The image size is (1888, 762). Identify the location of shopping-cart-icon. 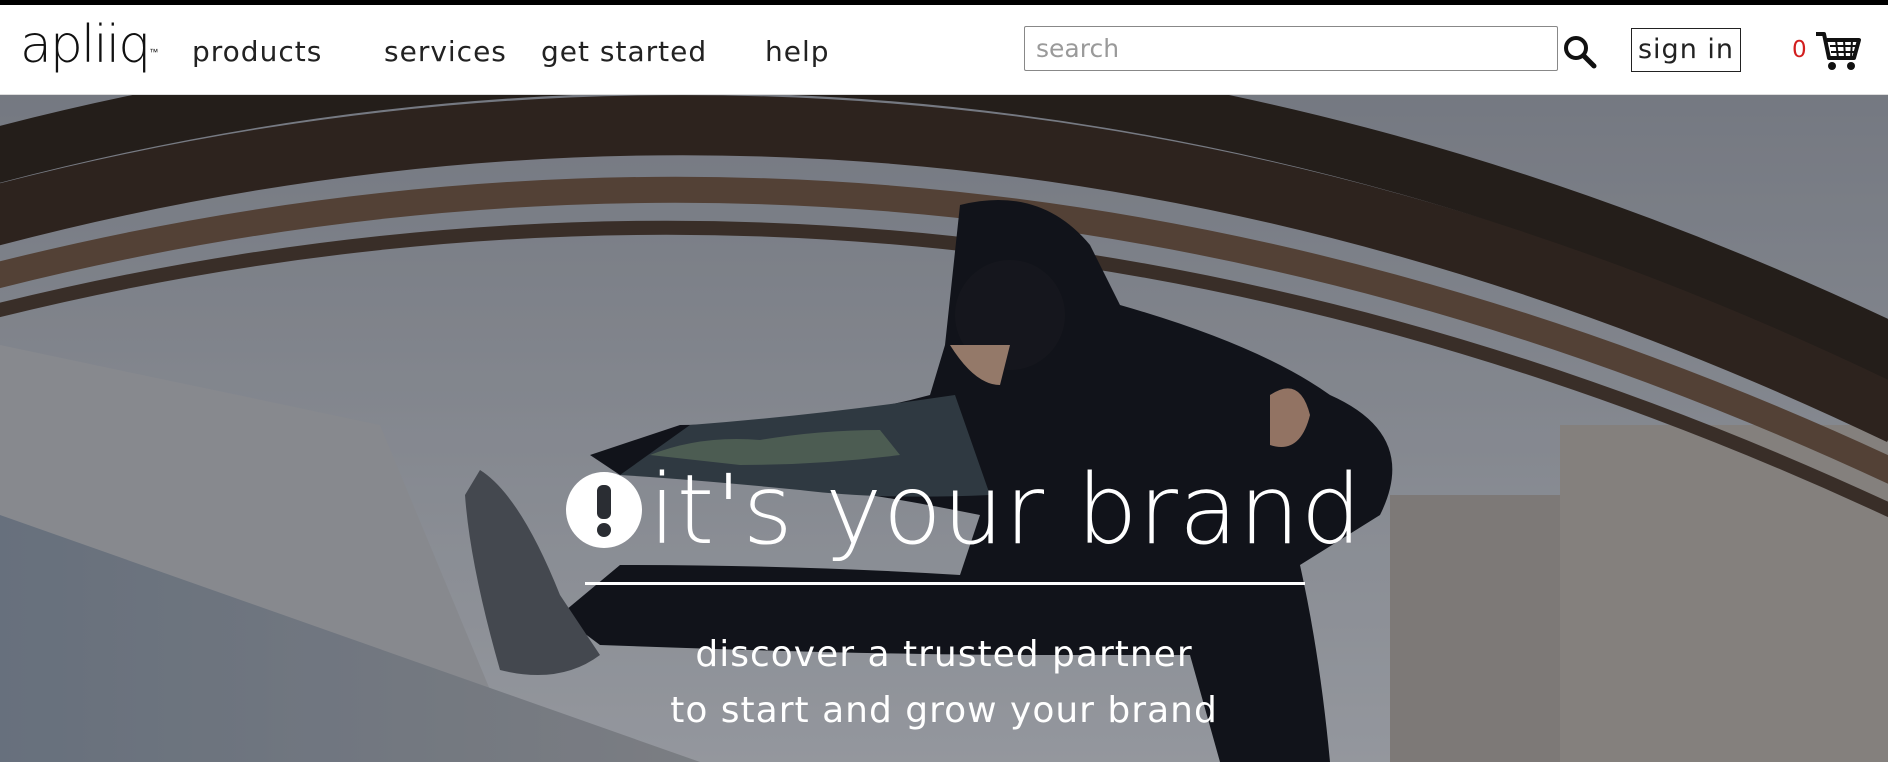
(1838, 51).